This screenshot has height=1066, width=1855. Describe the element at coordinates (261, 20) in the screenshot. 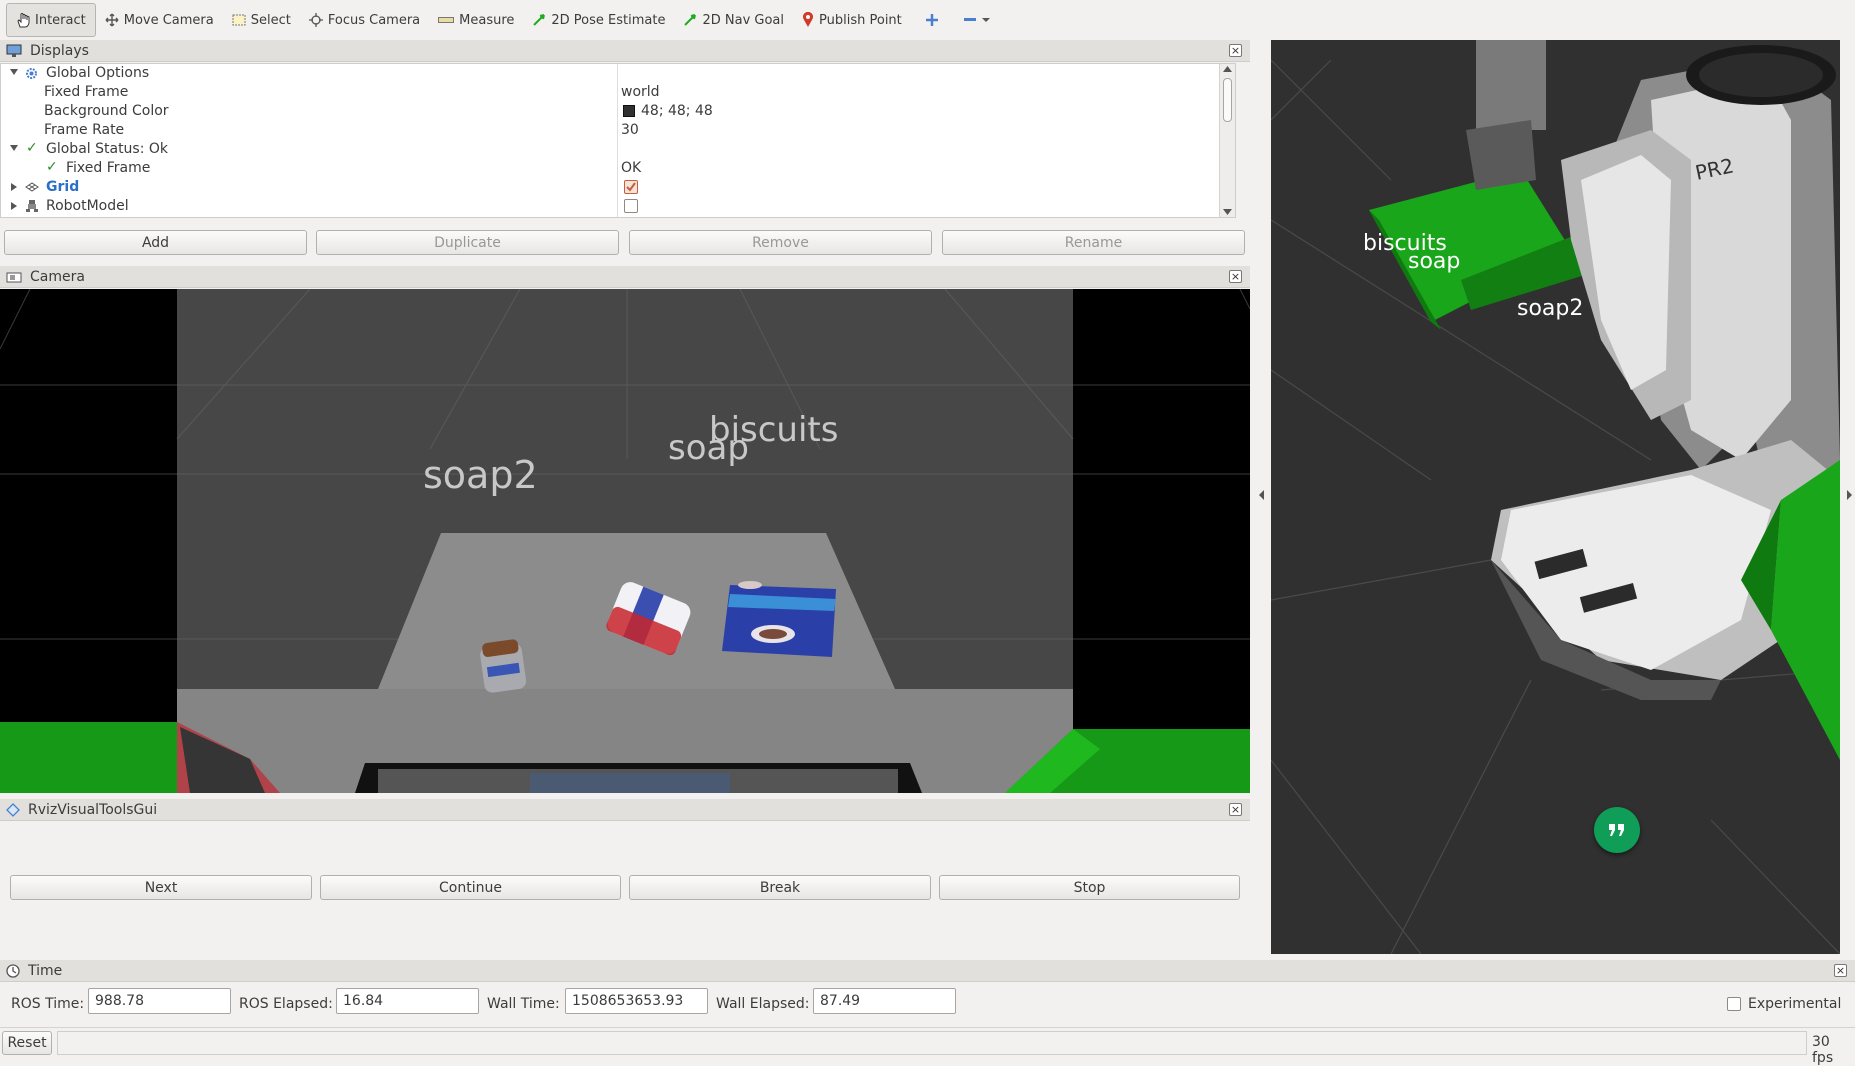

I see `select-tool: Select` at that location.